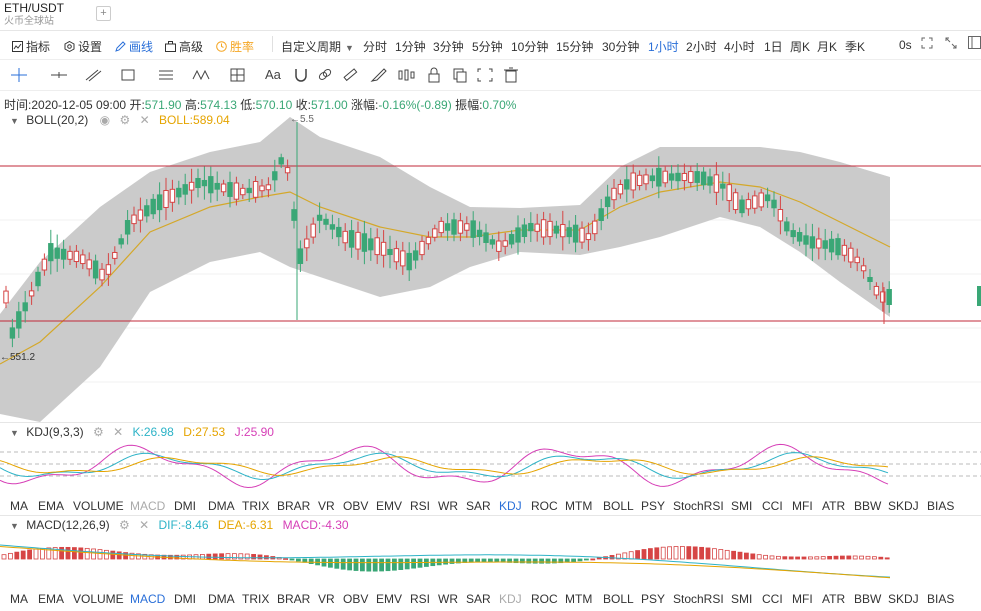 Image resolution: width=981 pixels, height=611 pixels. Describe the element at coordinates (410, 46) in the screenshot. I see `period-1: 1分钟` at that location.